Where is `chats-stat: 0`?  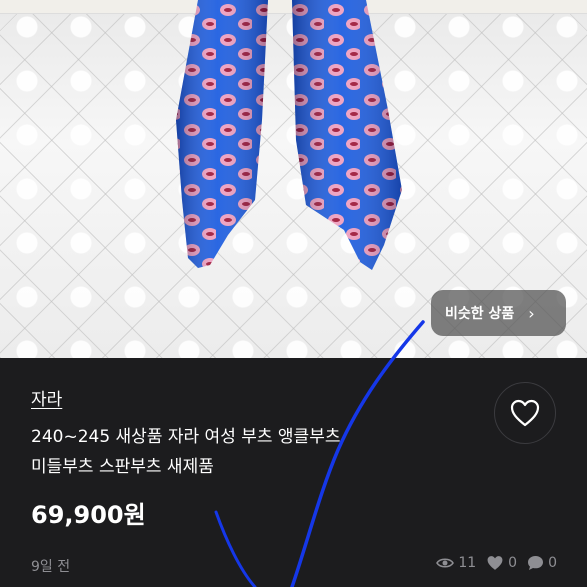
chats-stat: 0 is located at coordinates (542, 563).